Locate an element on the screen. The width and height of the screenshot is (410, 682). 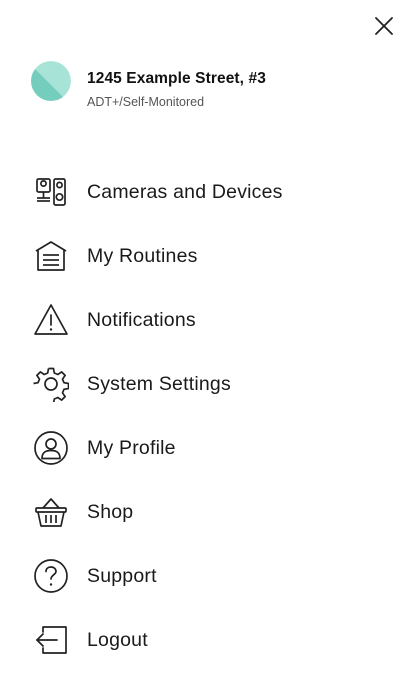
avatar is located at coordinates (51, 81).